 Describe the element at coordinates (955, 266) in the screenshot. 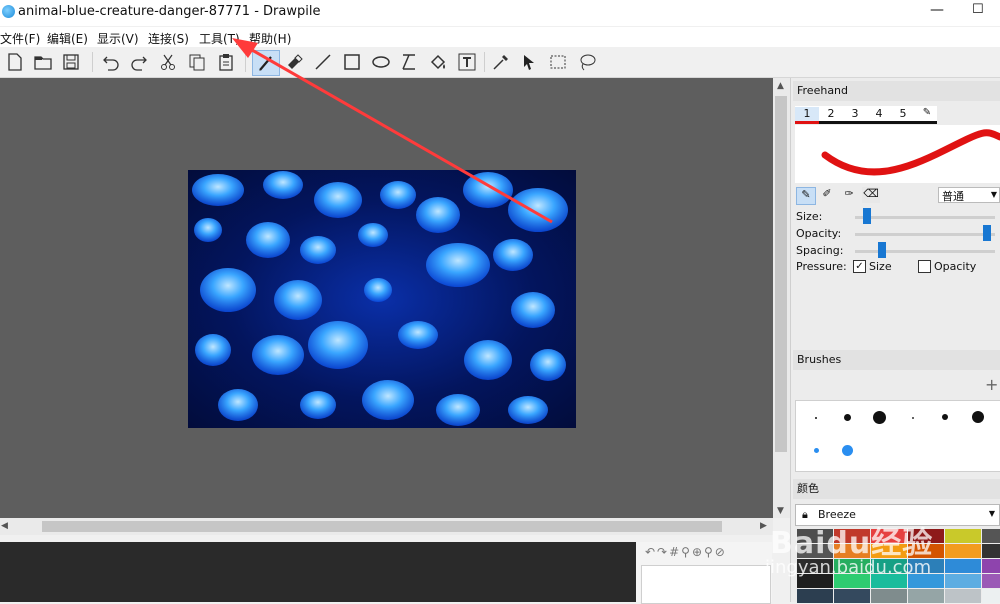

I see `pressure-opacity-label: Opacity` at that location.